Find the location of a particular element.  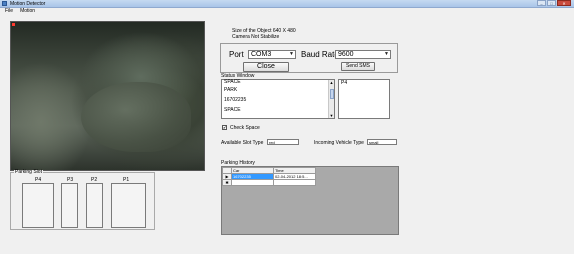

maximize-button: □ is located at coordinates (551, 3).